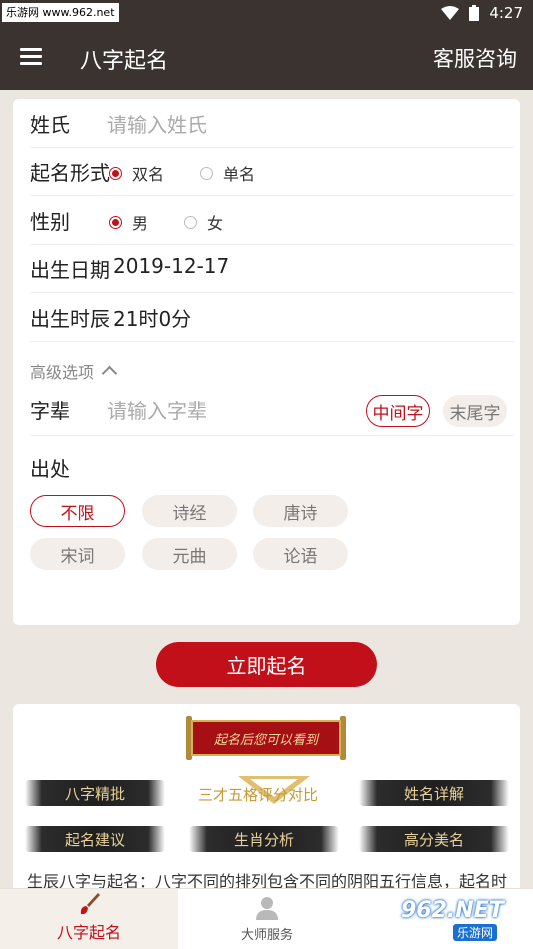  Describe the element at coordinates (266, 738) in the screenshot. I see `scroll-banner: 起名后您可以看到` at that location.